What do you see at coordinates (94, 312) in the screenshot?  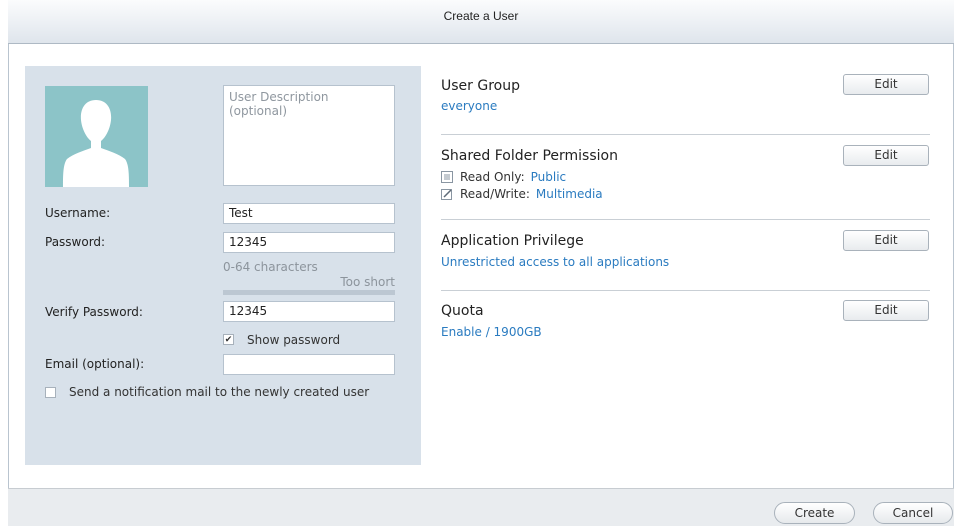 I see `verify-password-label: Verify Password:` at bounding box center [94, 312].